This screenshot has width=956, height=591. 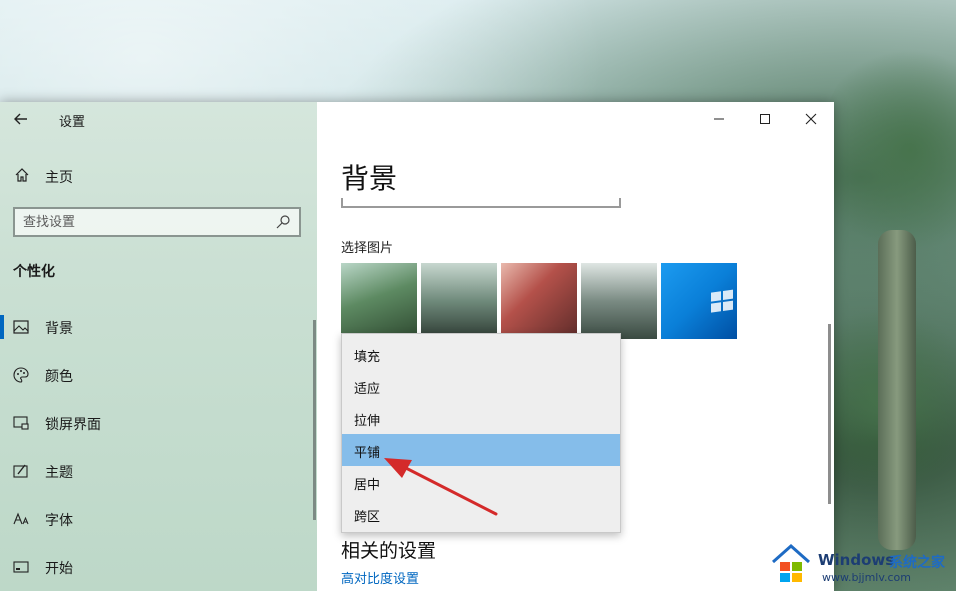 I want to click on home-icon, so click(x=22, y=175).